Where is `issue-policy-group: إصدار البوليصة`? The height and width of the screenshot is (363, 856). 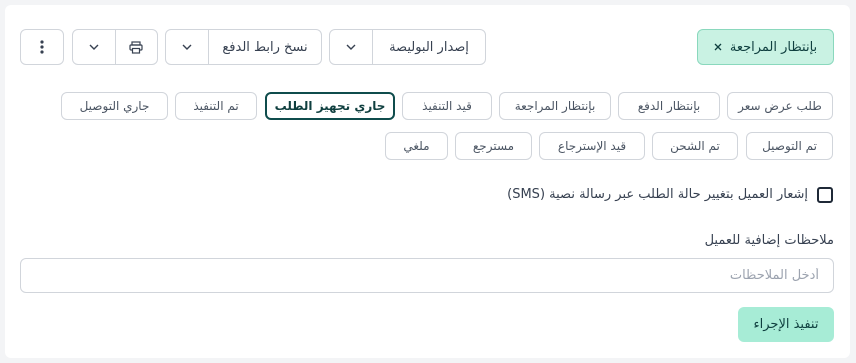
issue-policy-group: إصدار البوليصة is located at coordinates (407, 47).